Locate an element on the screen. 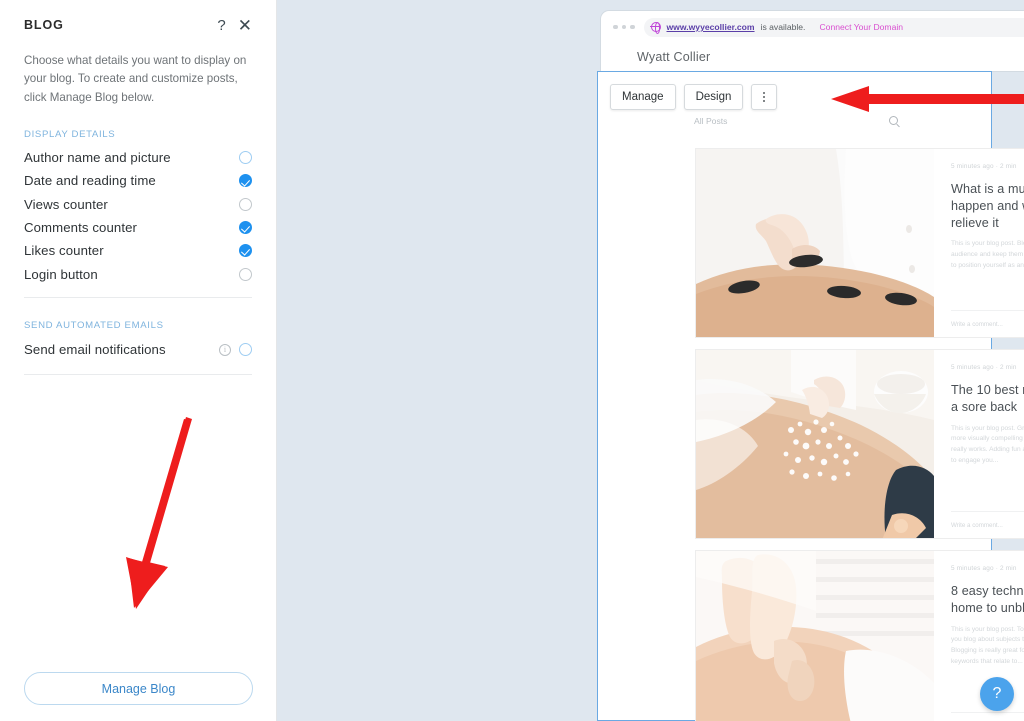  option-label: Login button is located at coordinates (61, 274).